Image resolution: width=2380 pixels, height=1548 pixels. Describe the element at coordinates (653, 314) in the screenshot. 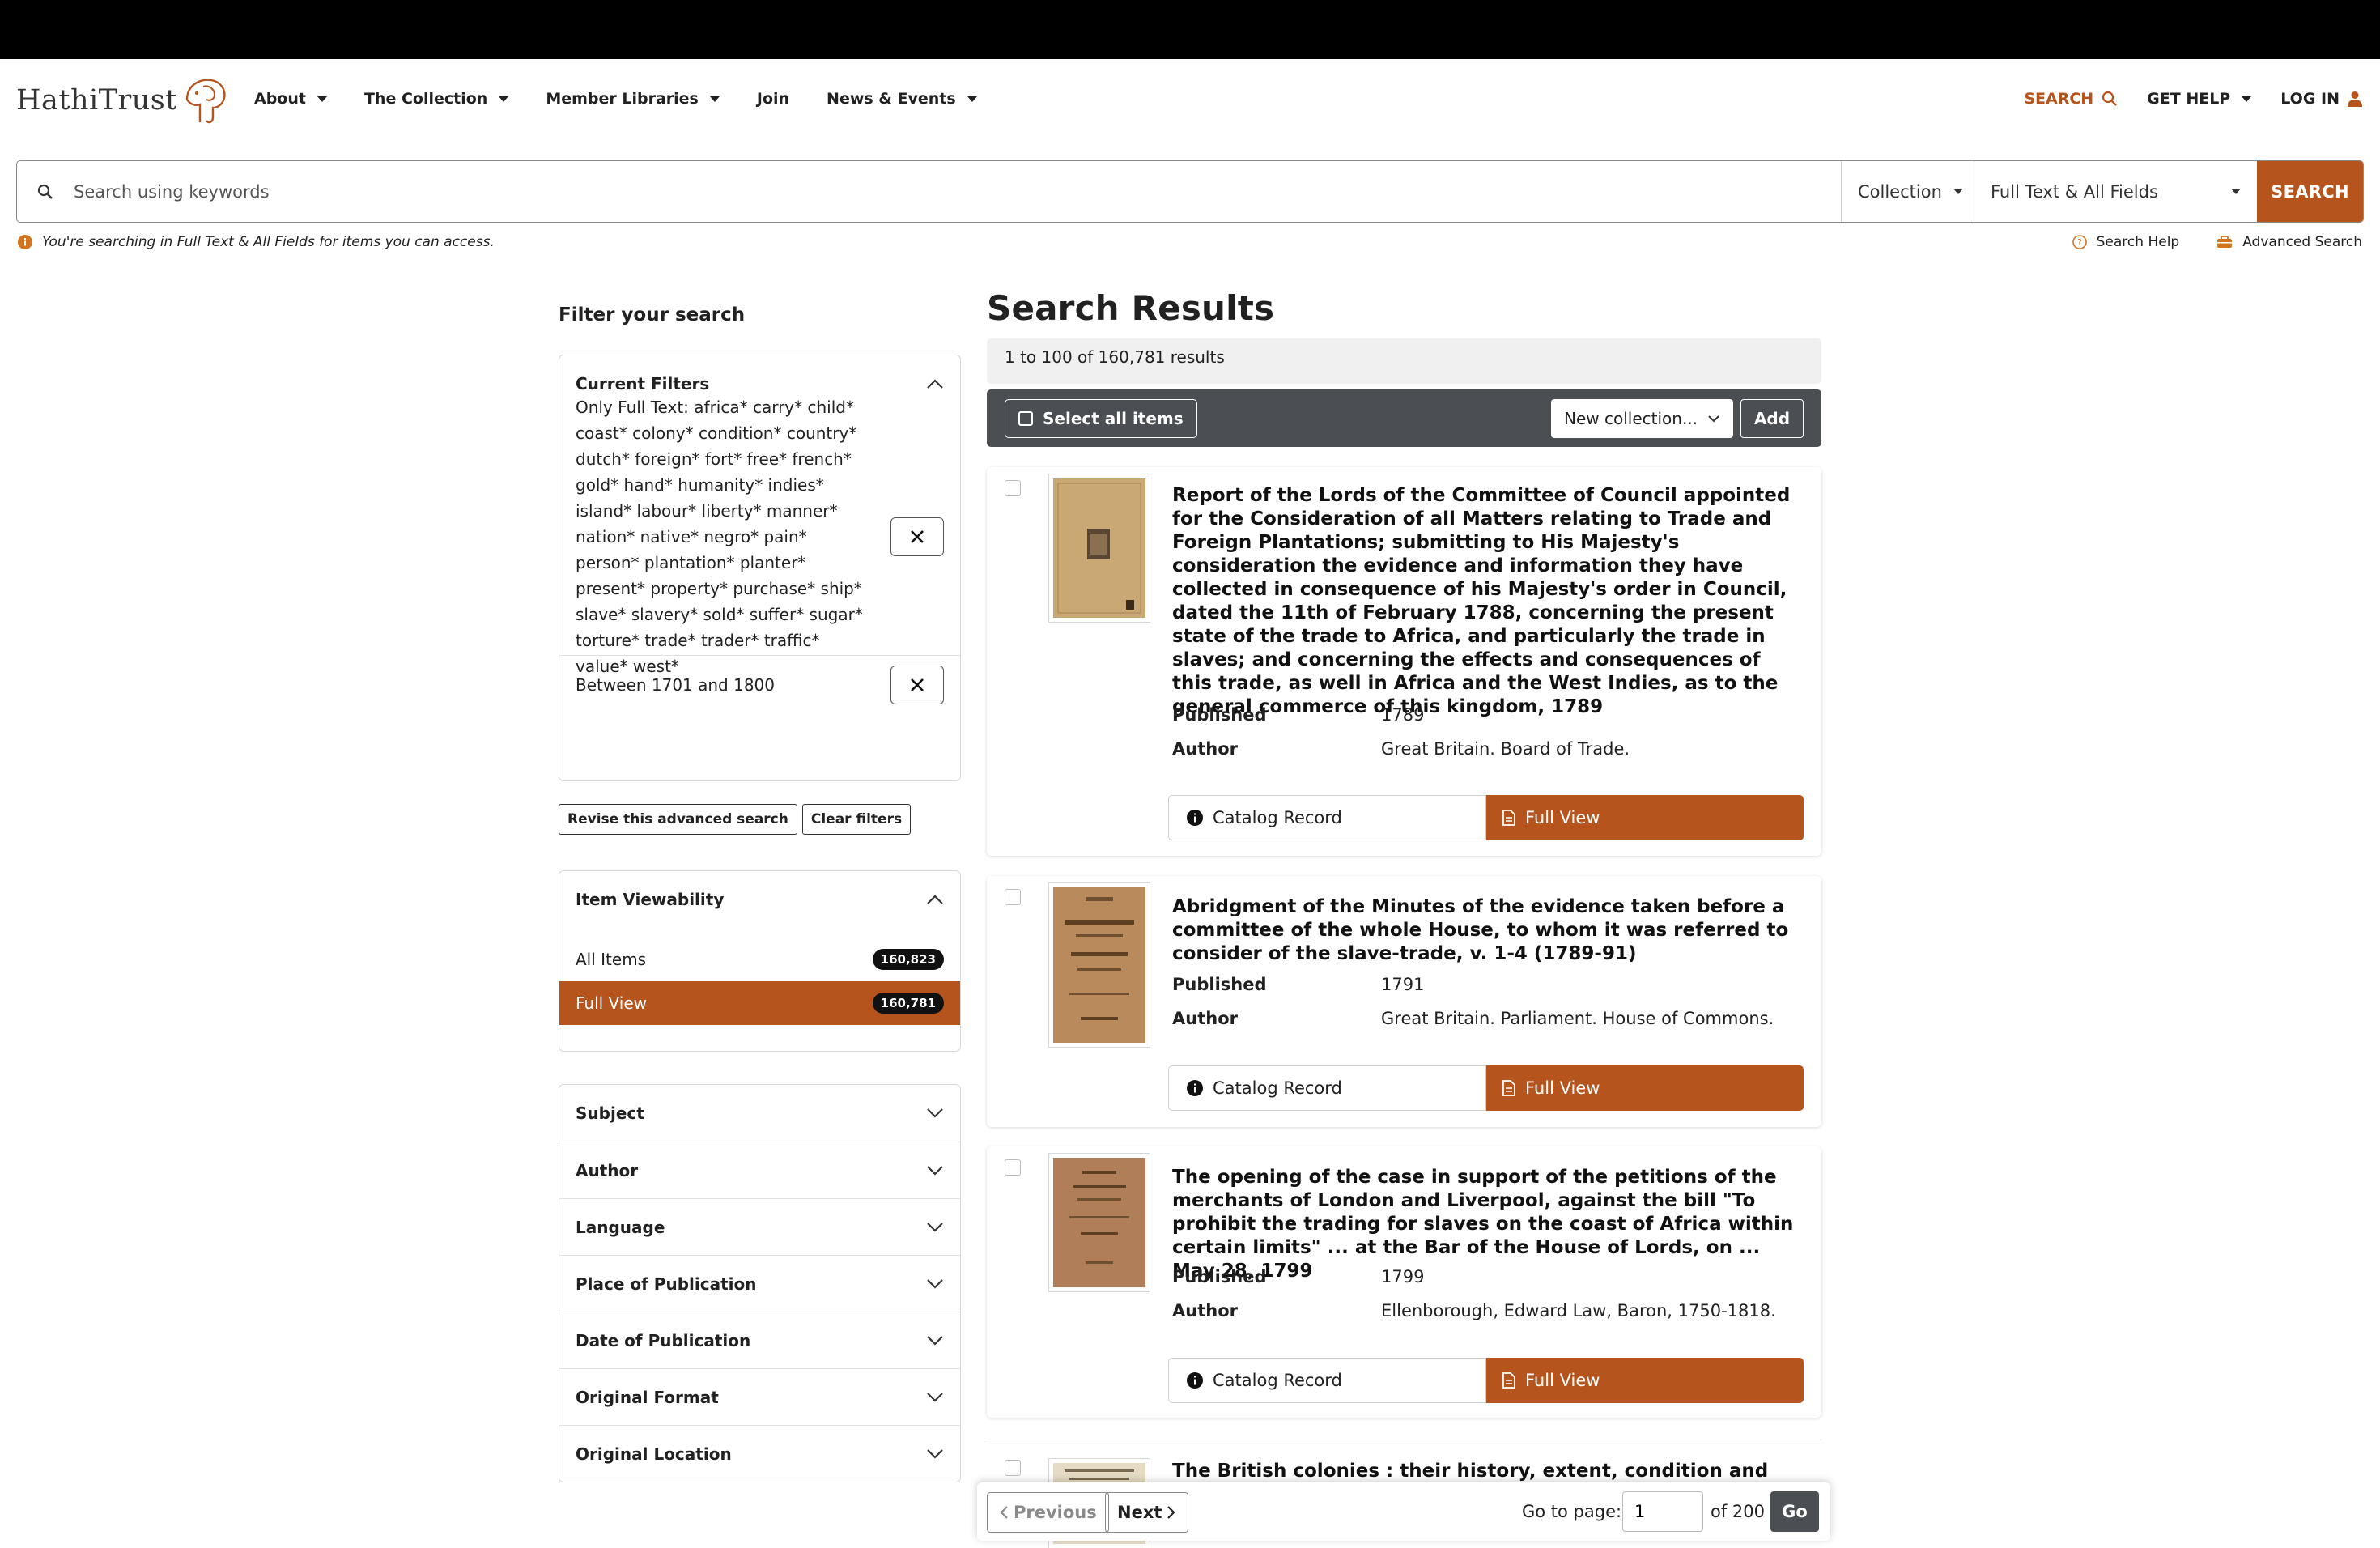

I see `filter-title: Filter your search` at that location.